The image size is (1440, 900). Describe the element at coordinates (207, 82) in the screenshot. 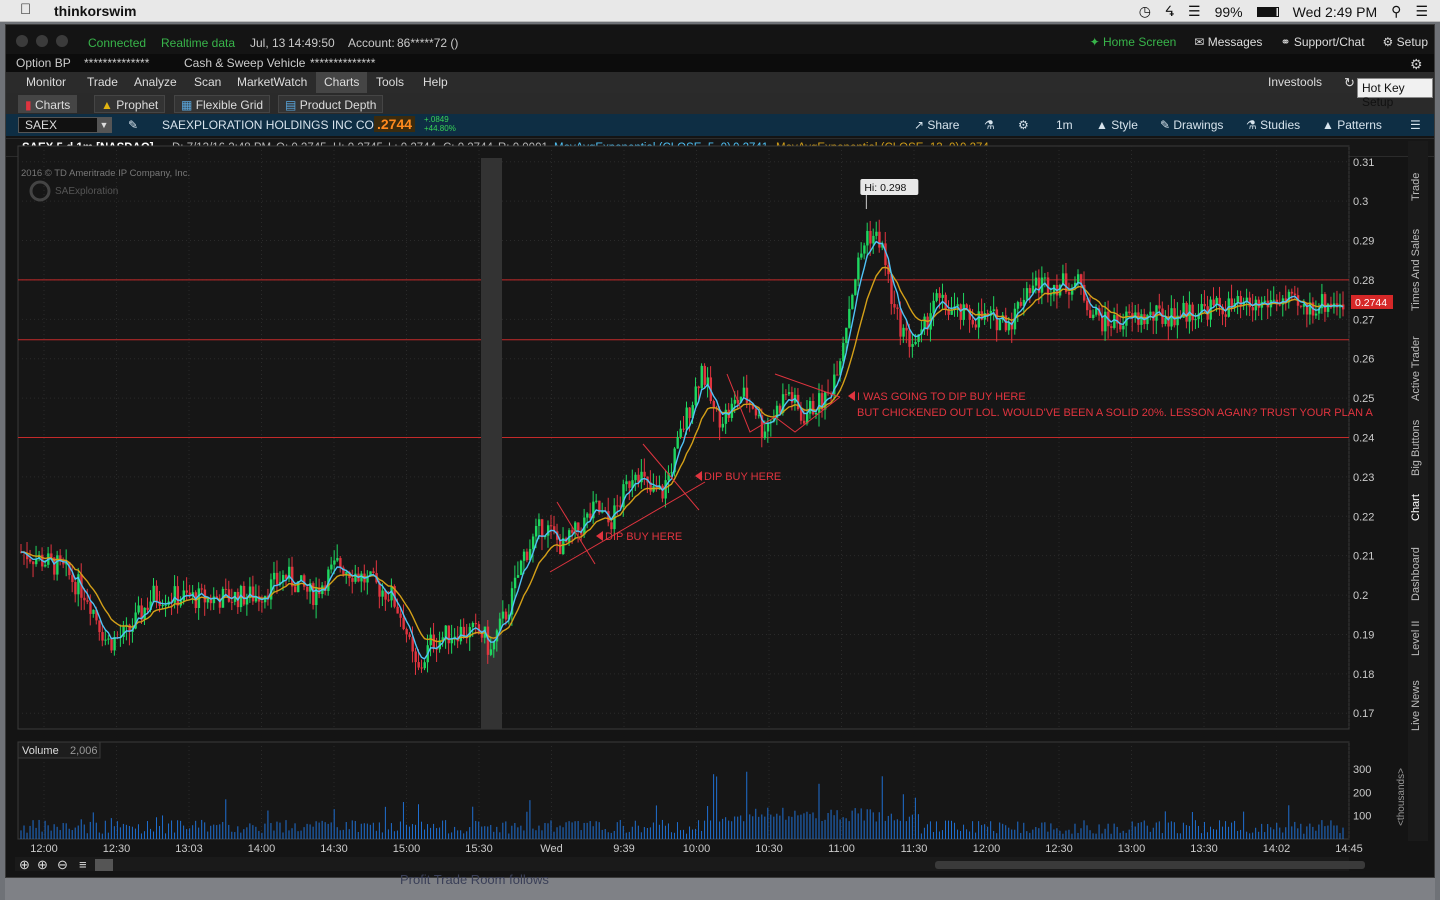

I see `menu-scan: Scan` at that location.